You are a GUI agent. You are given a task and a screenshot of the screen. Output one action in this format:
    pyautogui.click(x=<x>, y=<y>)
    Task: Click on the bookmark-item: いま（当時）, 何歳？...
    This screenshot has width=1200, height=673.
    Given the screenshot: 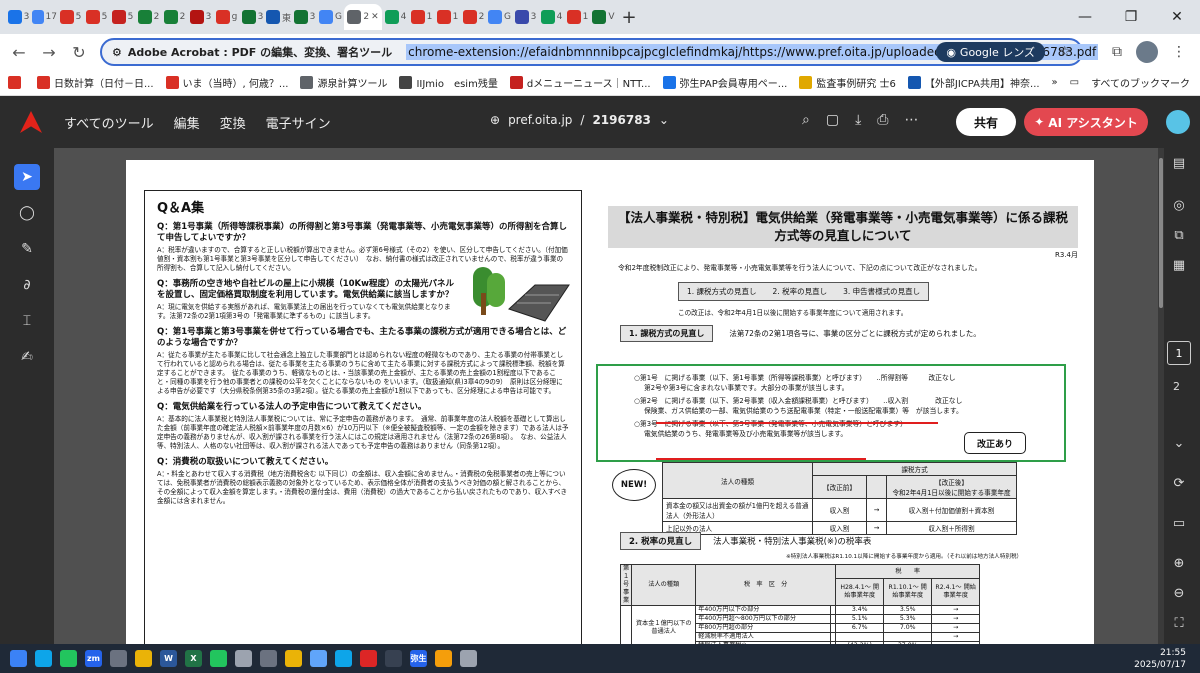 What is the action you would take?
    pyautogui.click(x=226, y=82)
    